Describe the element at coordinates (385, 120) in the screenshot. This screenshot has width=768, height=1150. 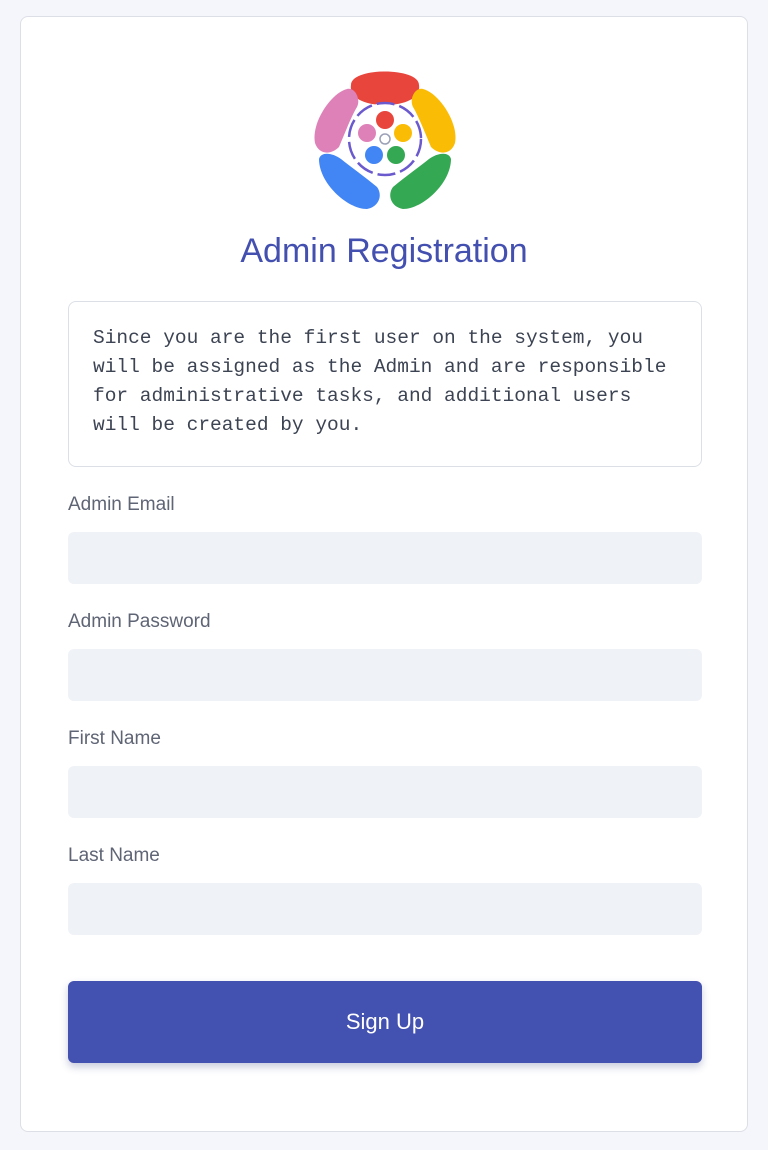
I see `logo-inner-red` at that location.